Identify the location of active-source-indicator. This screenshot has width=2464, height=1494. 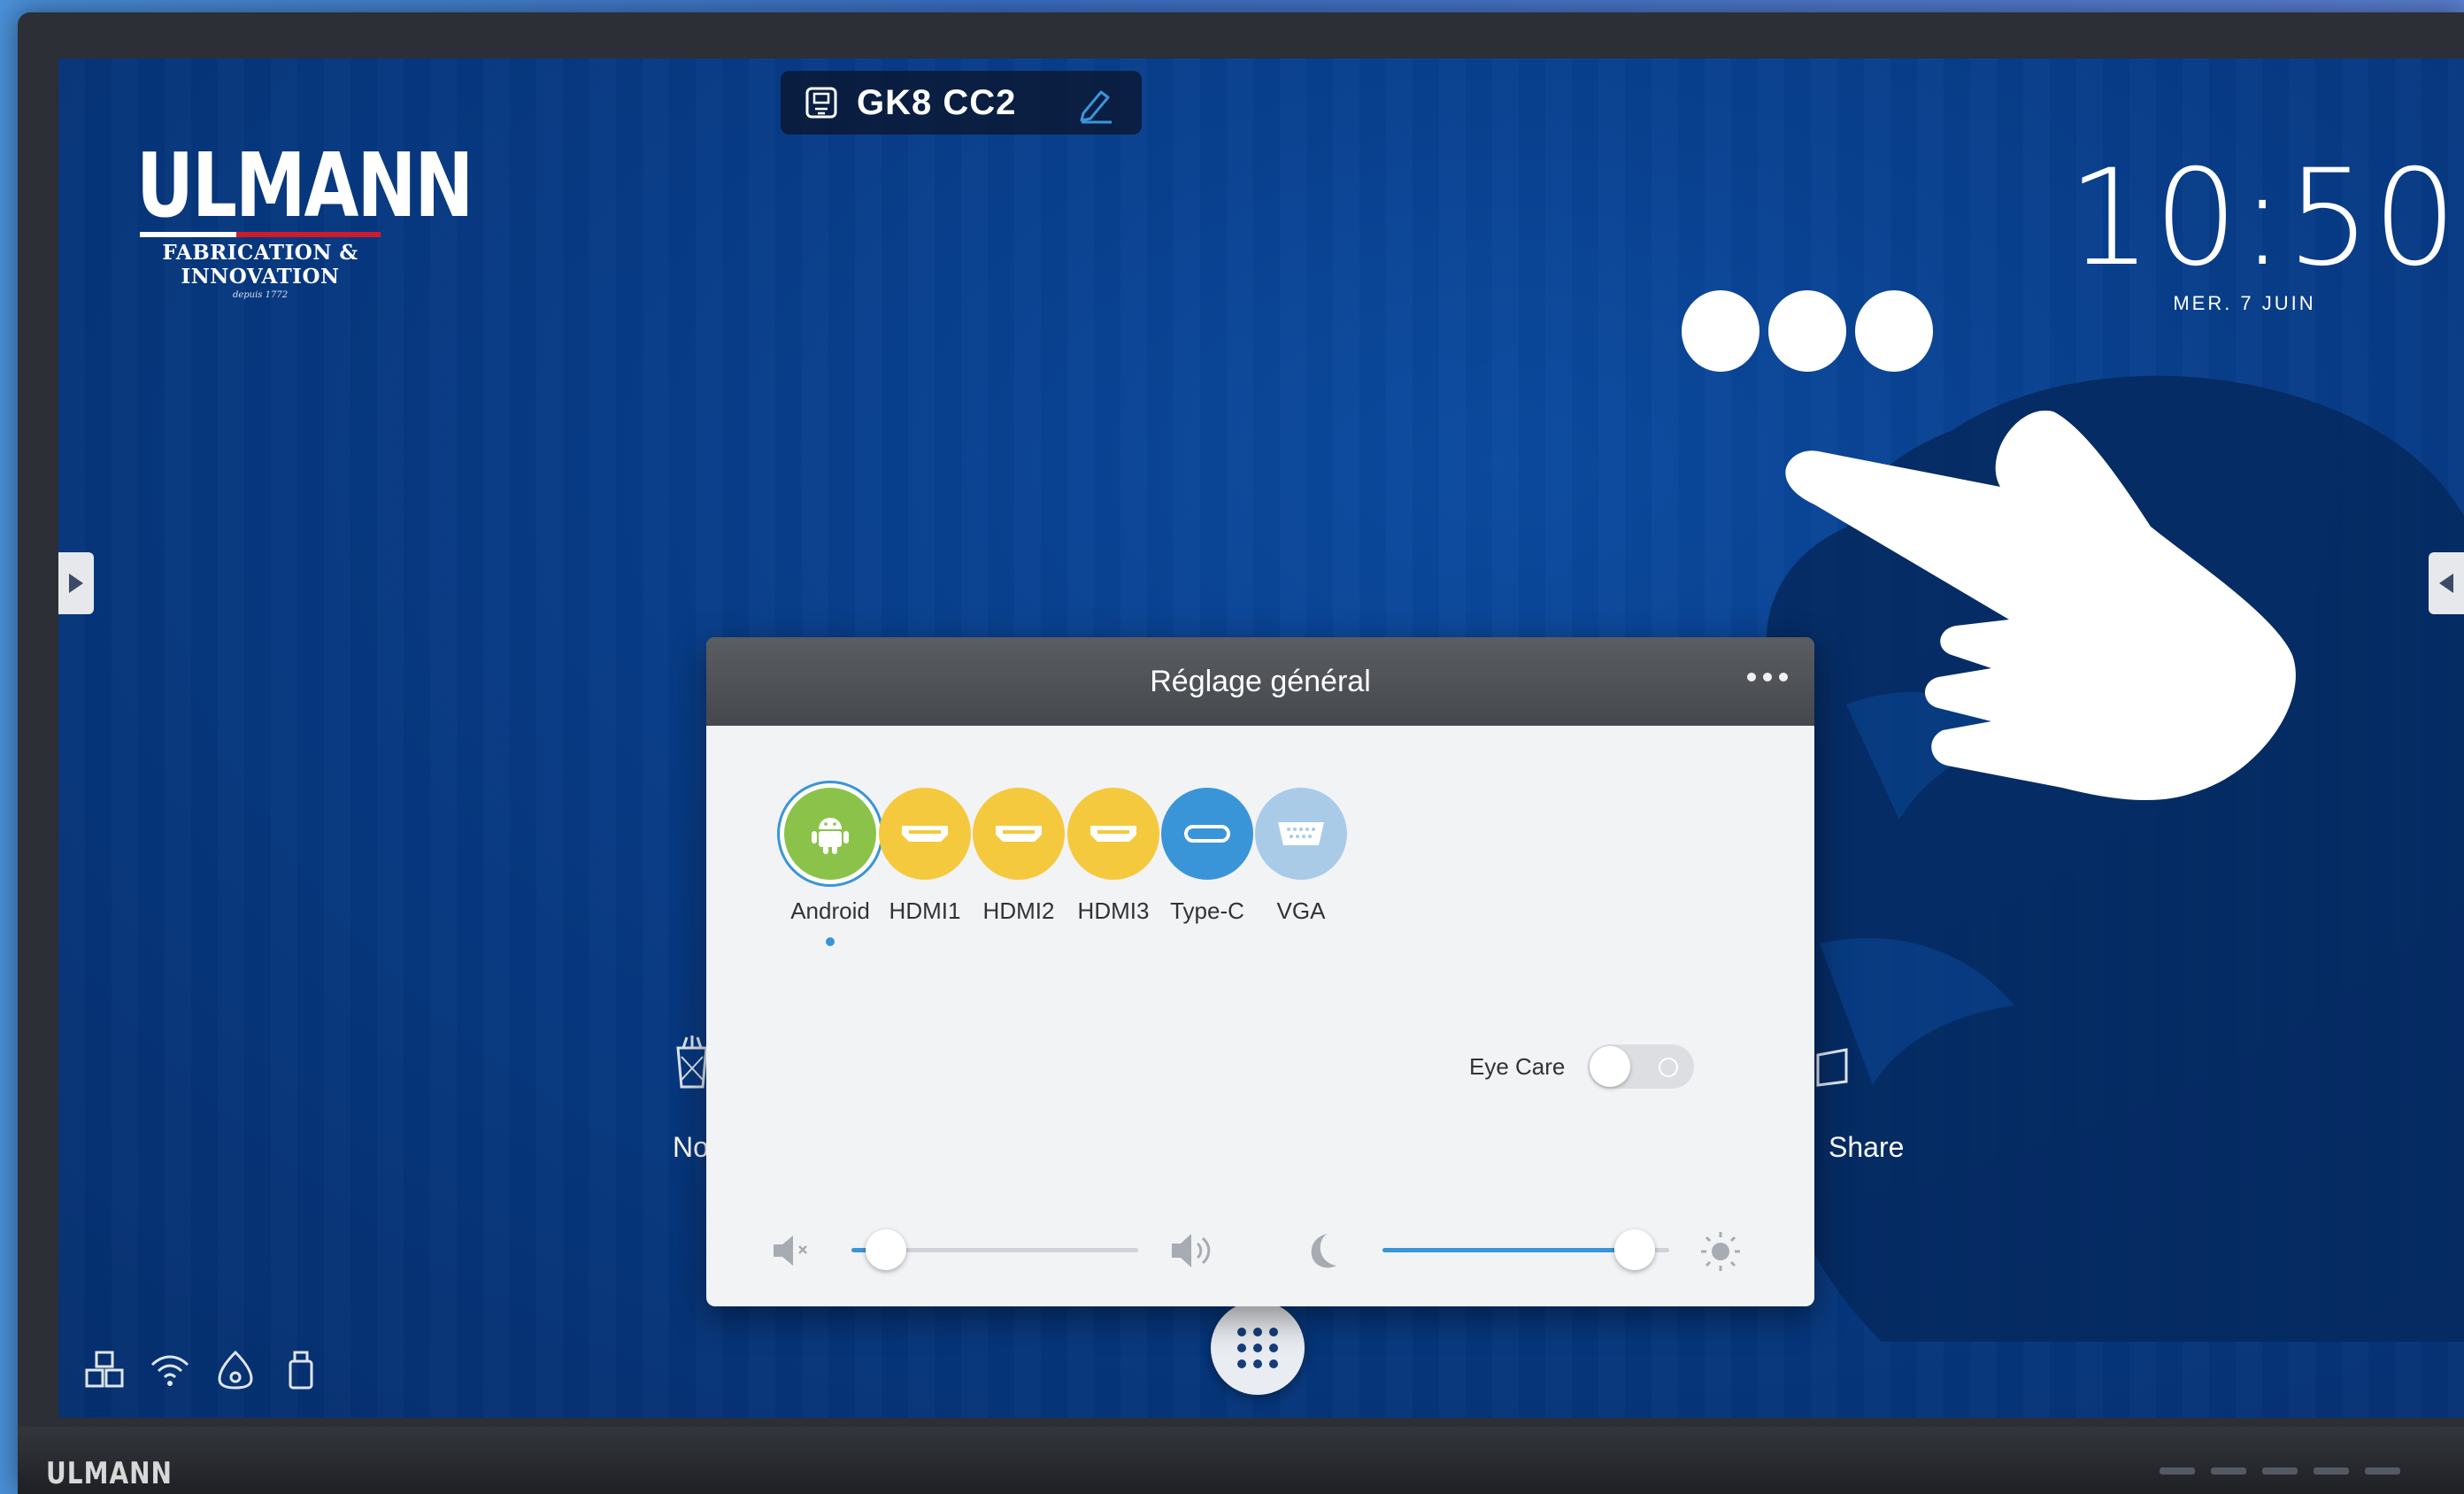
(830, 941).